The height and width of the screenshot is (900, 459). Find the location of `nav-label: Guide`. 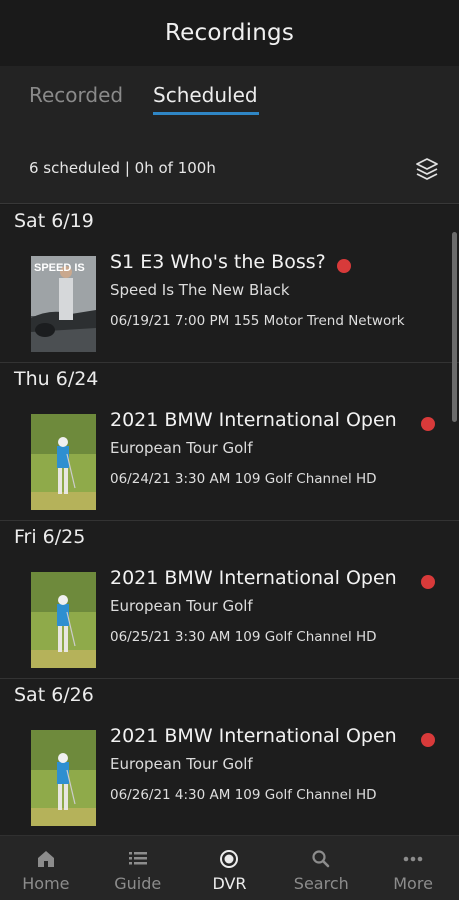

nav-label: Guide is located at coordinates (138, 883).